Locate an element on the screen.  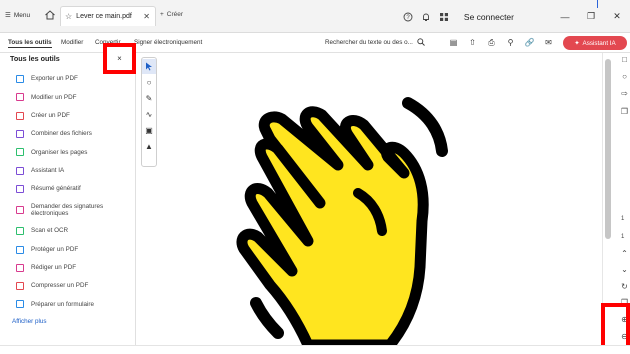
tool-item: Préparer un formulaire is located at coordinates (68, 304).